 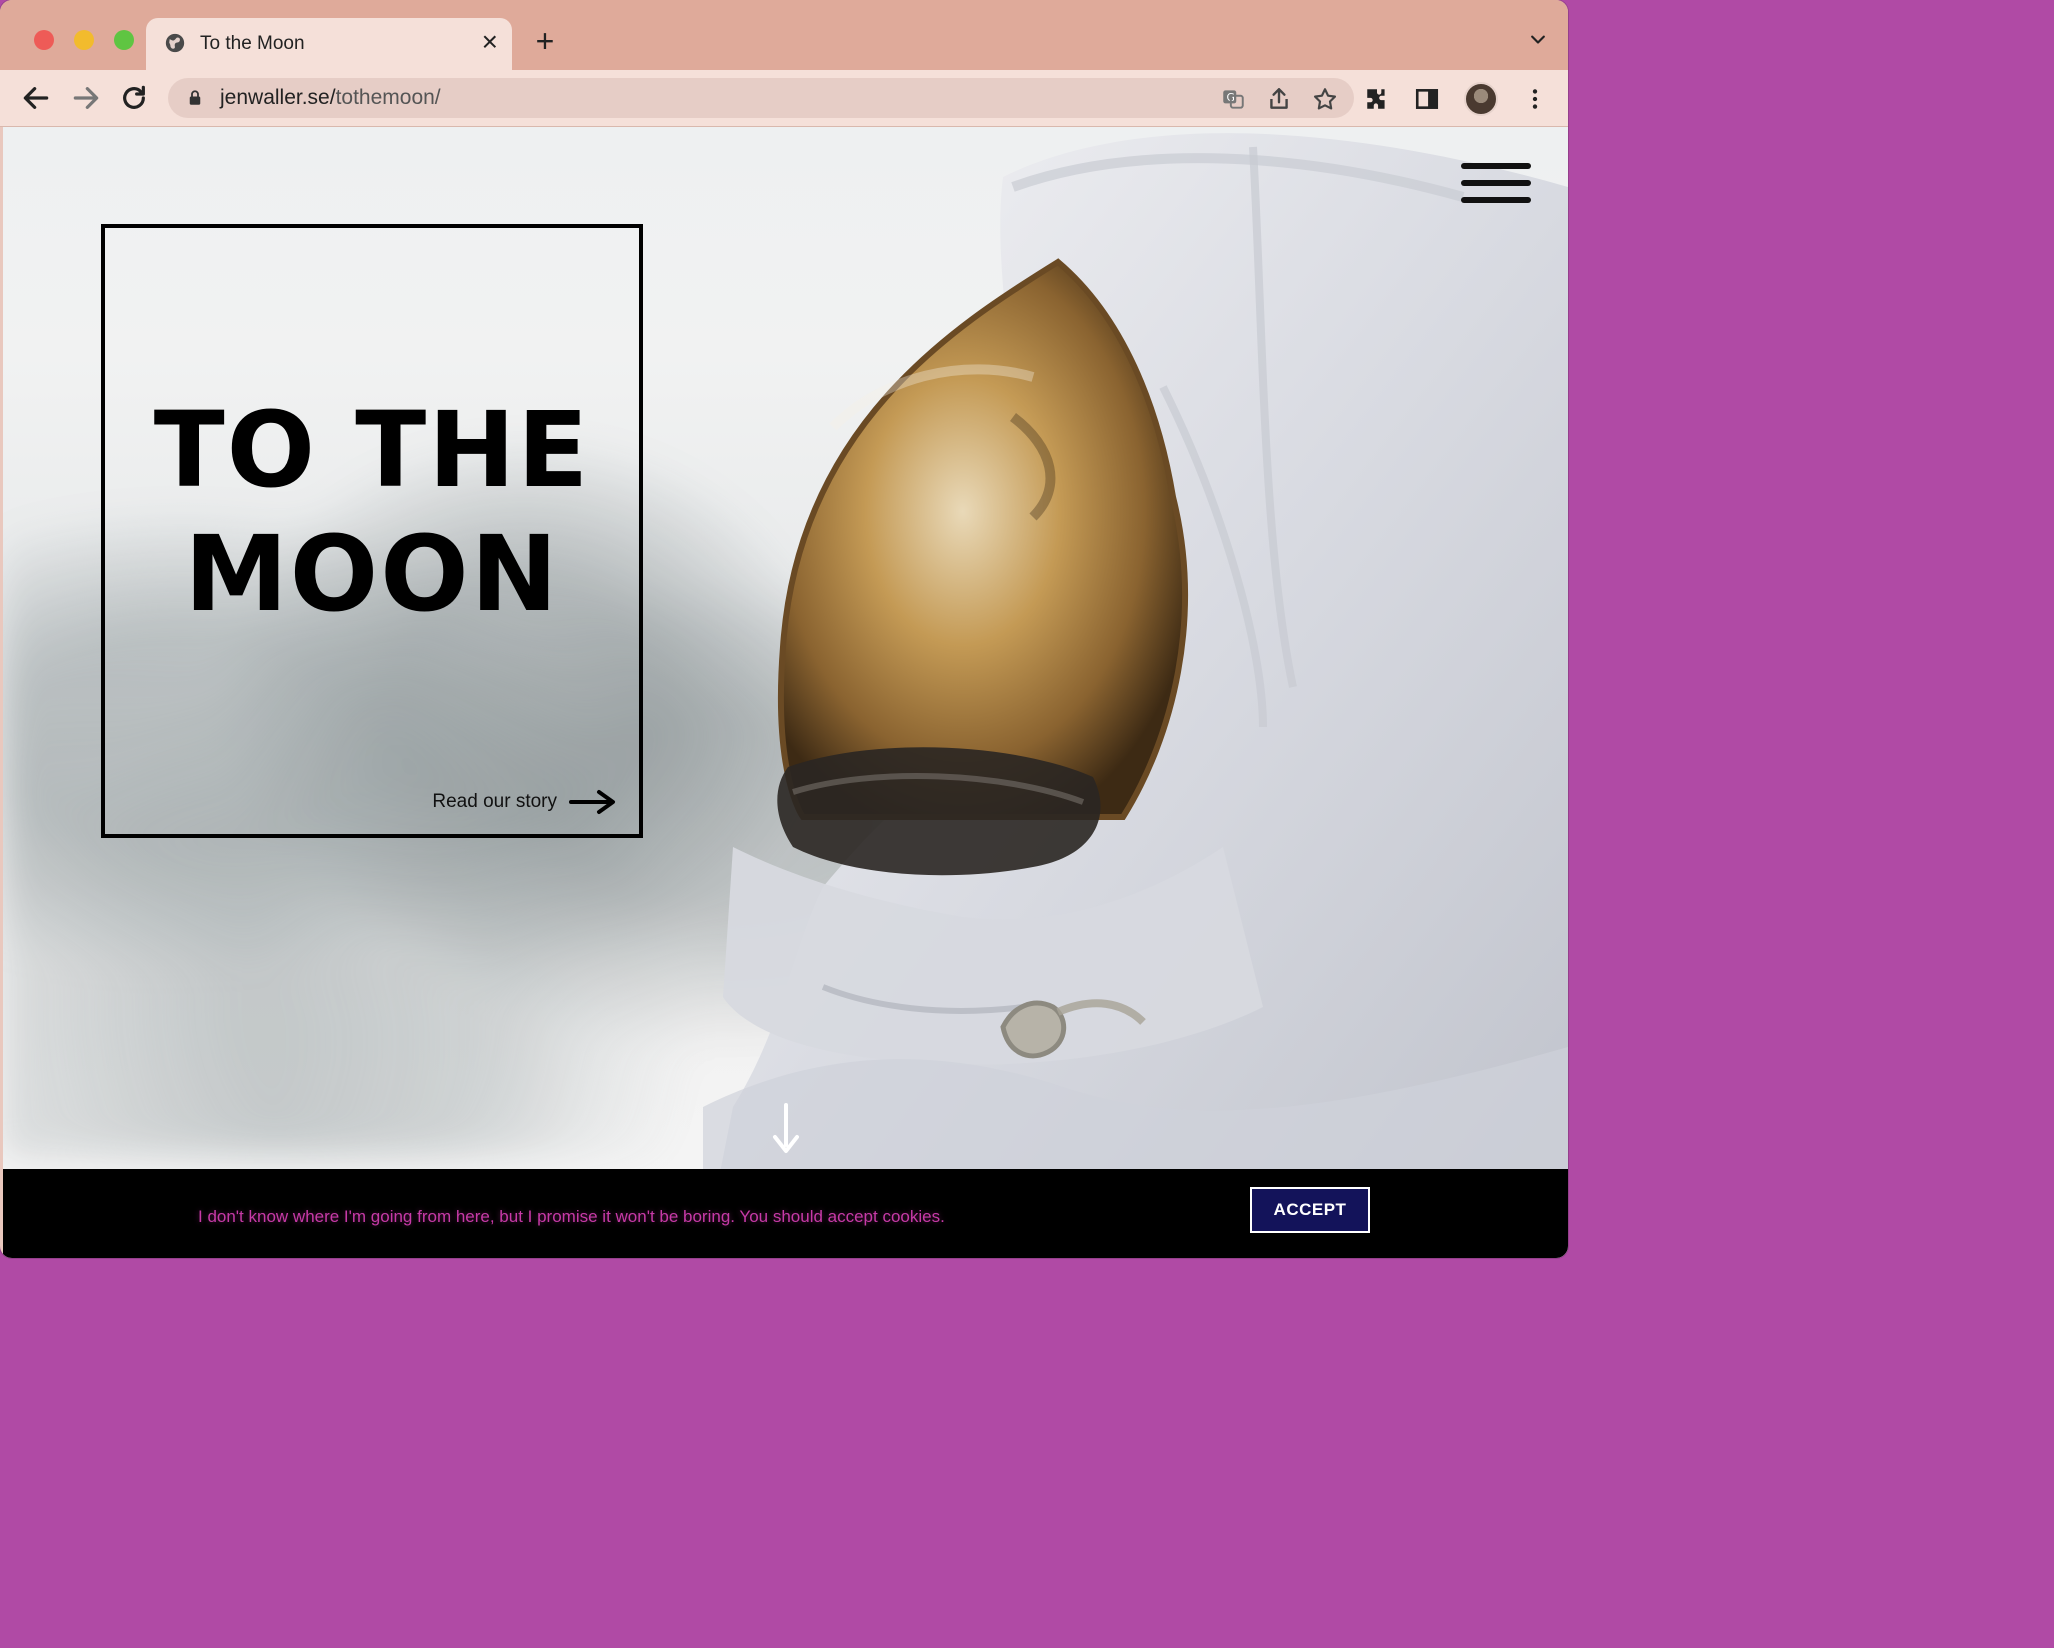 What do you see at coordinates (86, 98) in the screenshot?
I see `forward-arrow-icon` at bounding box center [86, 98].